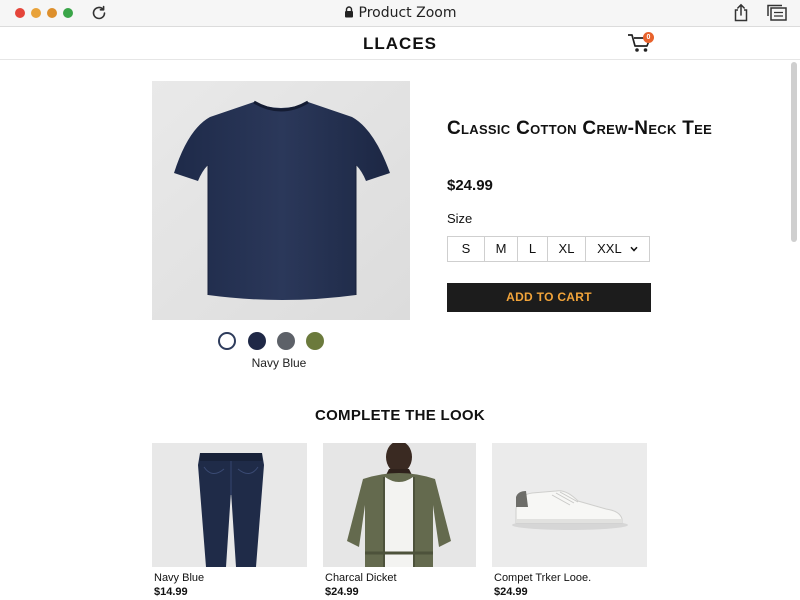 Image resolution: width=800 pixels, height=600 pixels. What do you see at coordinates (634, 249) in the screenshot?
I see `chevron-down-icon` at bounding box center [634, 249].